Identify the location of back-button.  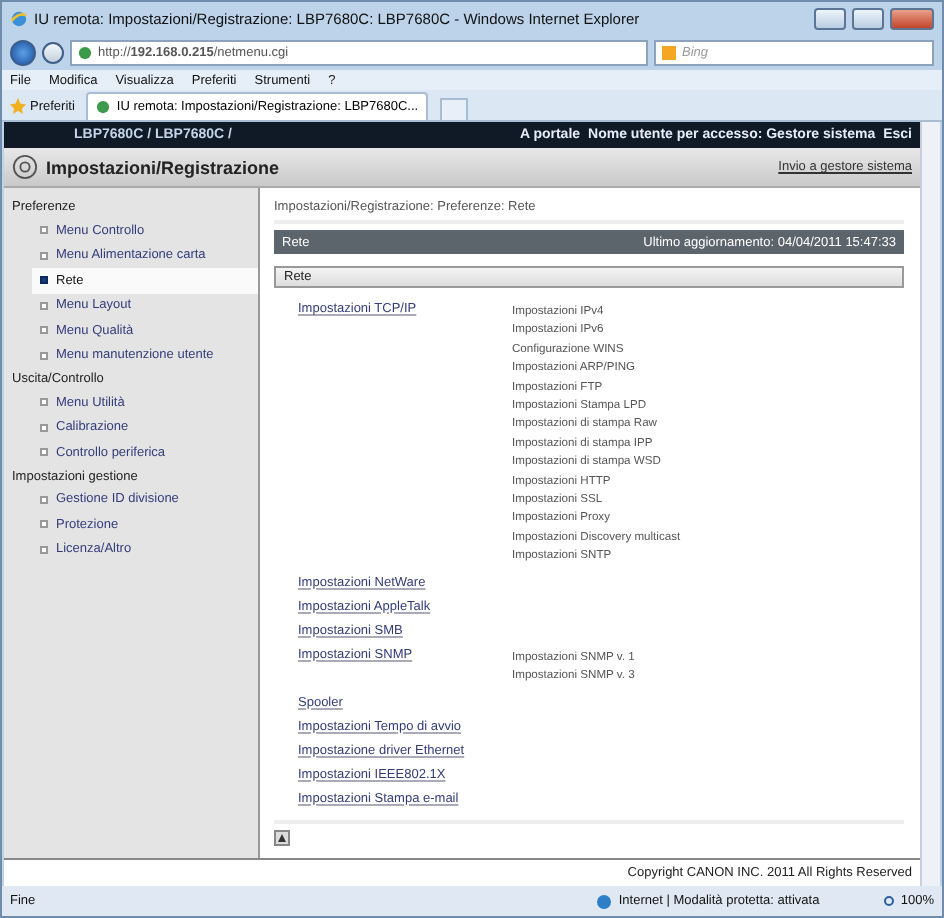
(23, 53).